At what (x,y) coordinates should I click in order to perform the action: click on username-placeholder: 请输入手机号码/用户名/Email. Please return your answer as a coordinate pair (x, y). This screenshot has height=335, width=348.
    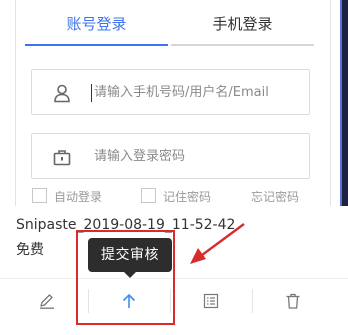
    Looking at the image, I should click on (181, 92).